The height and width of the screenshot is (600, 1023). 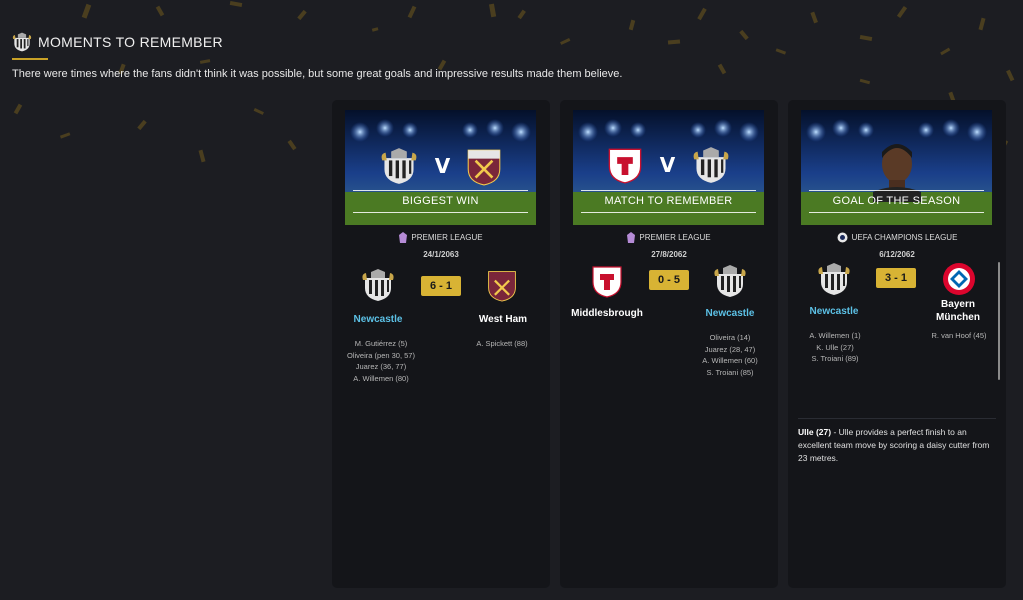 What do you see at coordinates (897, 245) in the screenshot?
I see `competition-info: UEFA CHAMPIONS LEAGUE 6/12/2062` at bounding box center [897, 245].